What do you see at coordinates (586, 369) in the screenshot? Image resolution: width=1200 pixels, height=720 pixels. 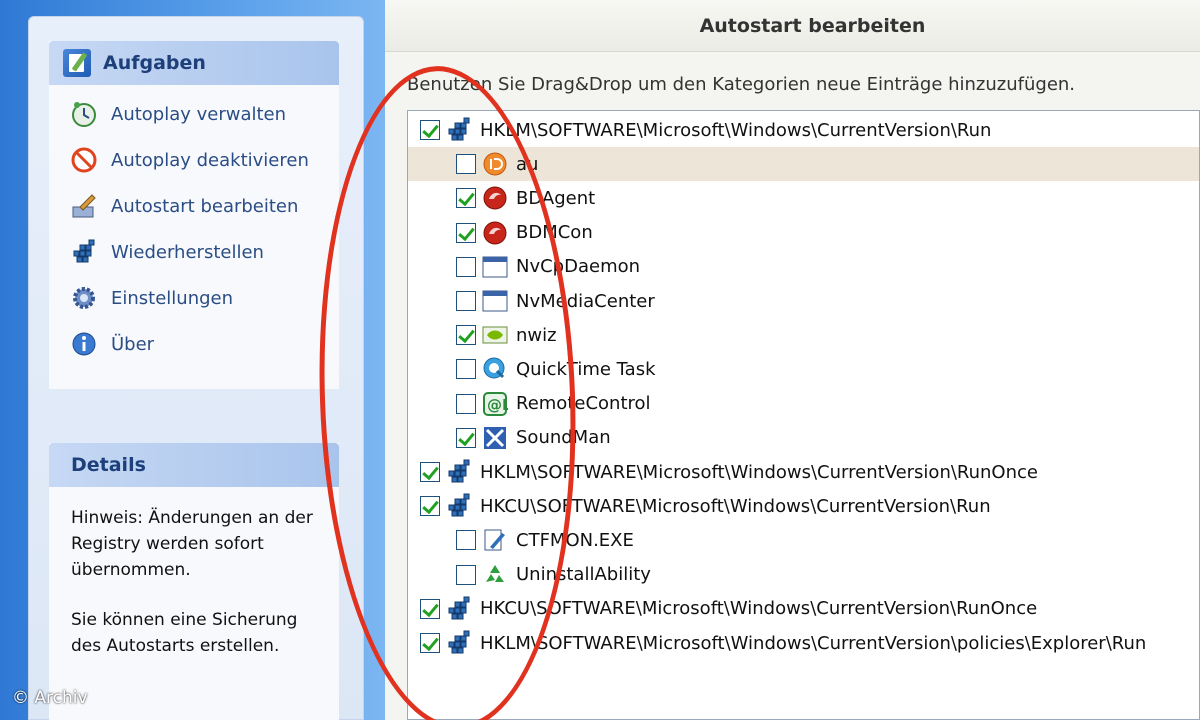 I see `tree-row-label: QuickTime Task` at bounding box center [586, 369].